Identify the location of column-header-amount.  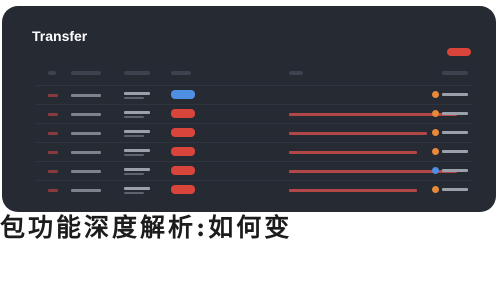
(455, 73).